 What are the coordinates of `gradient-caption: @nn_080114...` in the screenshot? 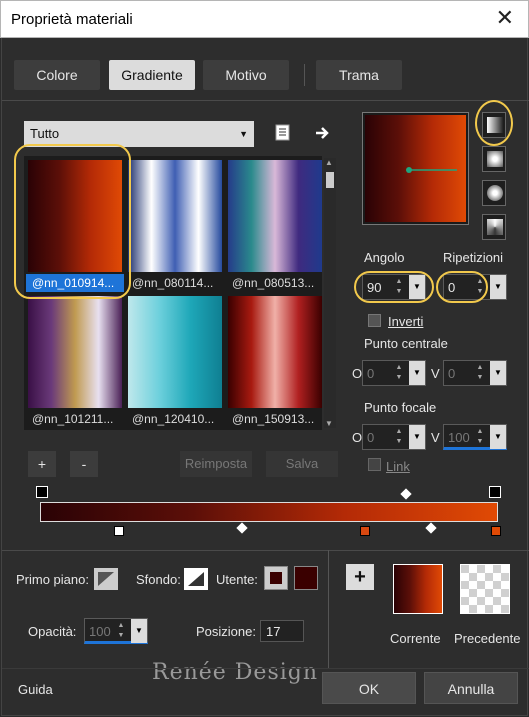 It's located at (173, 283).